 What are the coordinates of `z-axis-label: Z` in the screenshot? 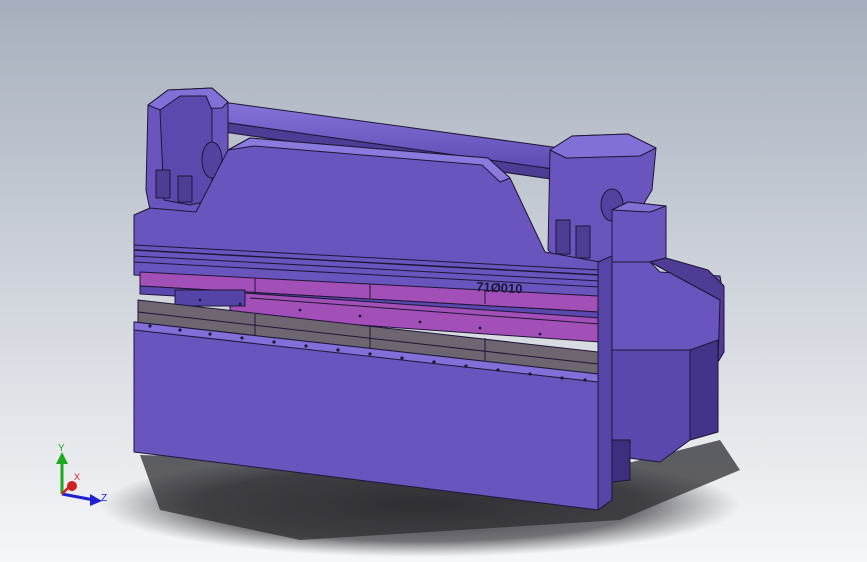 It's located at (104, 498).